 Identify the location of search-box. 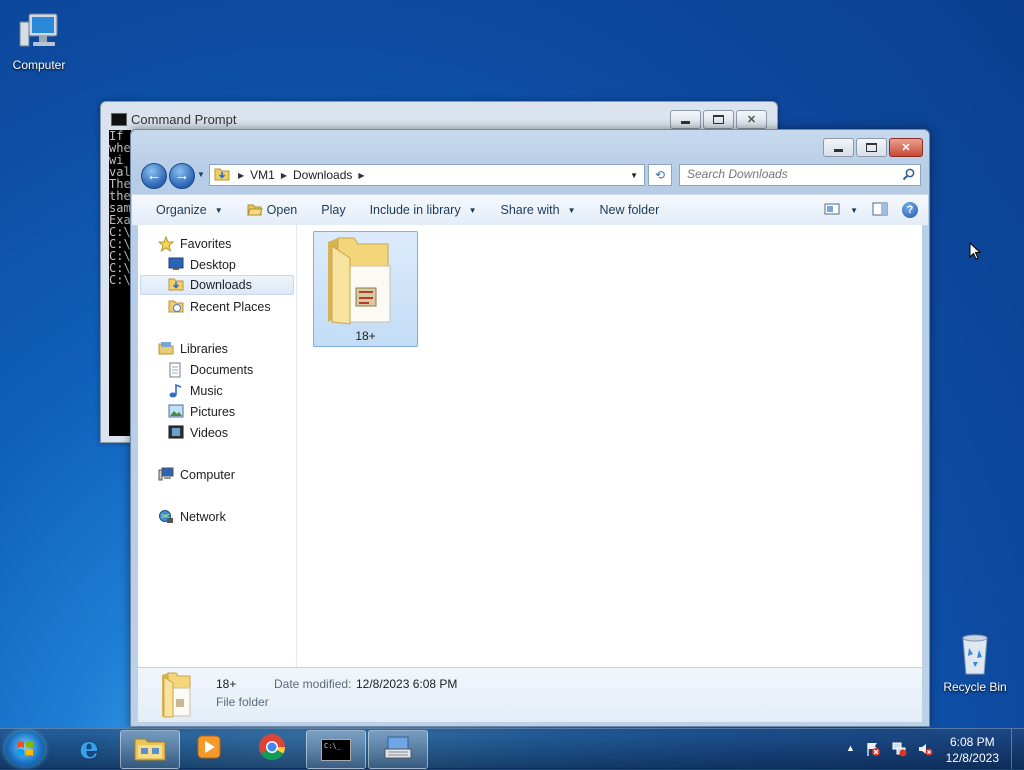
(800, 175).